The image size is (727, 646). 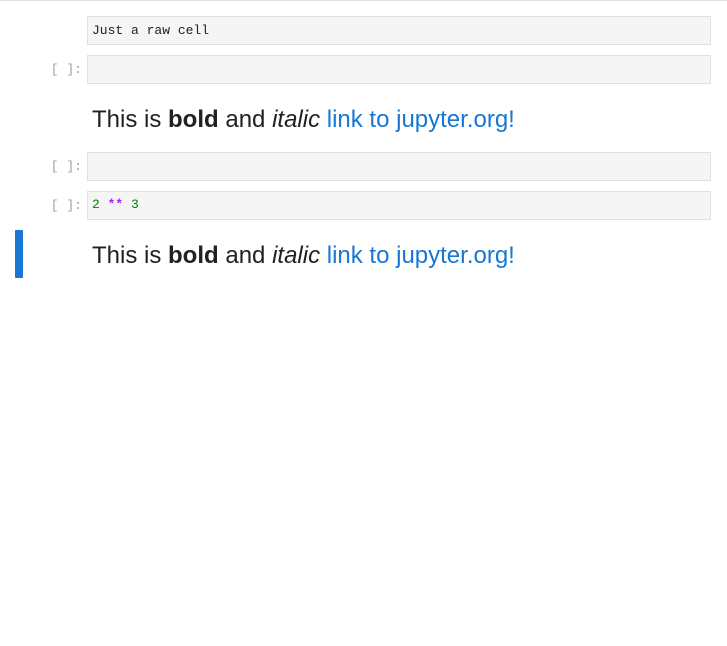 What do you see at coordinates (135, 204) in the screenshot?
I see `number-token: 3` at bounding box center [135, 204].